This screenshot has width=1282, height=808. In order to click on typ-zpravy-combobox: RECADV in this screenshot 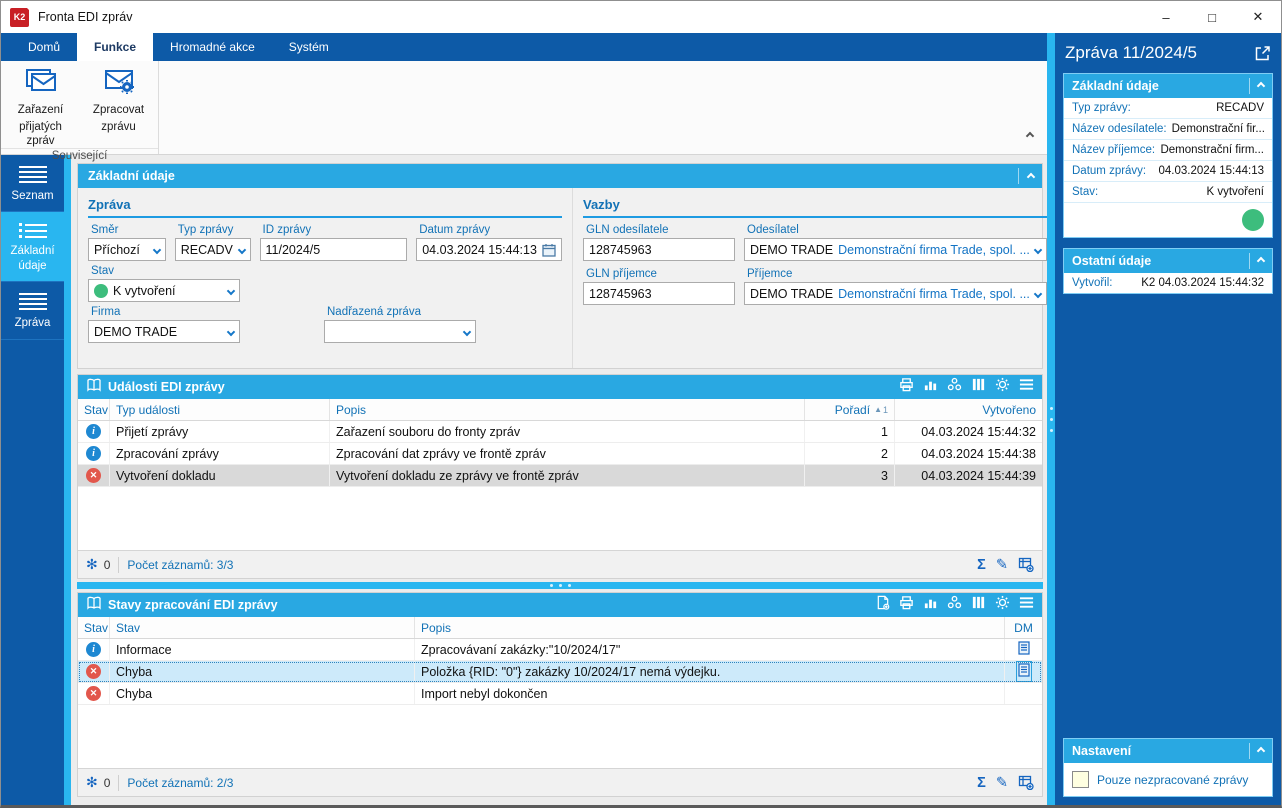, I will do `click(212, 249)`.